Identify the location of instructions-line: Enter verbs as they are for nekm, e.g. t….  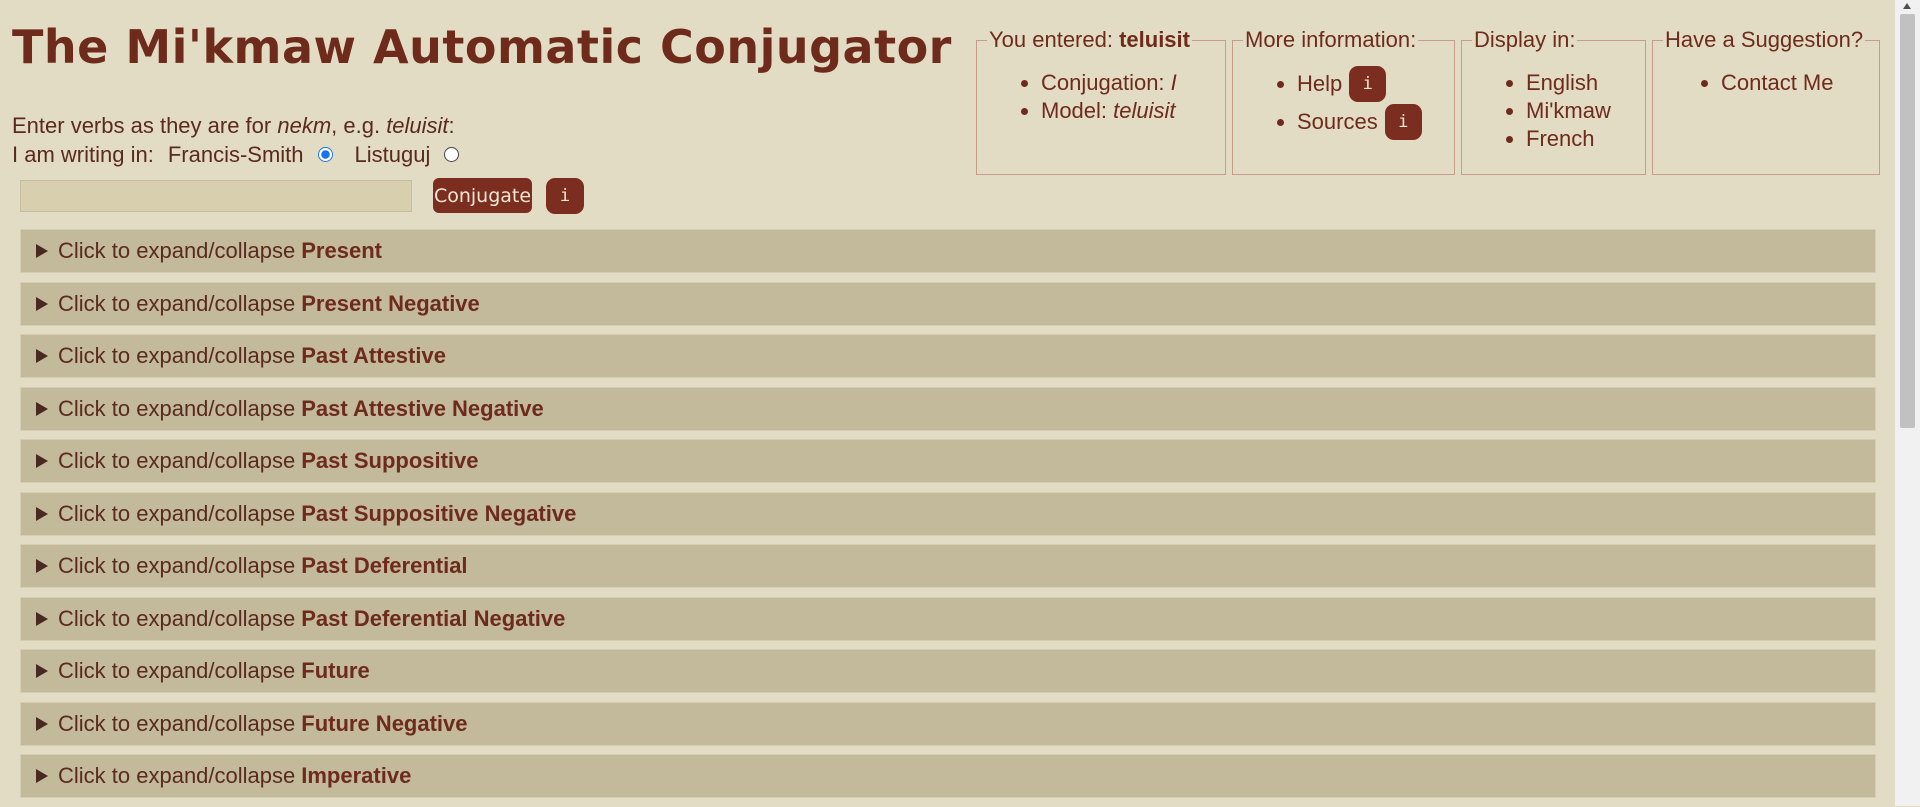
(242, 125).